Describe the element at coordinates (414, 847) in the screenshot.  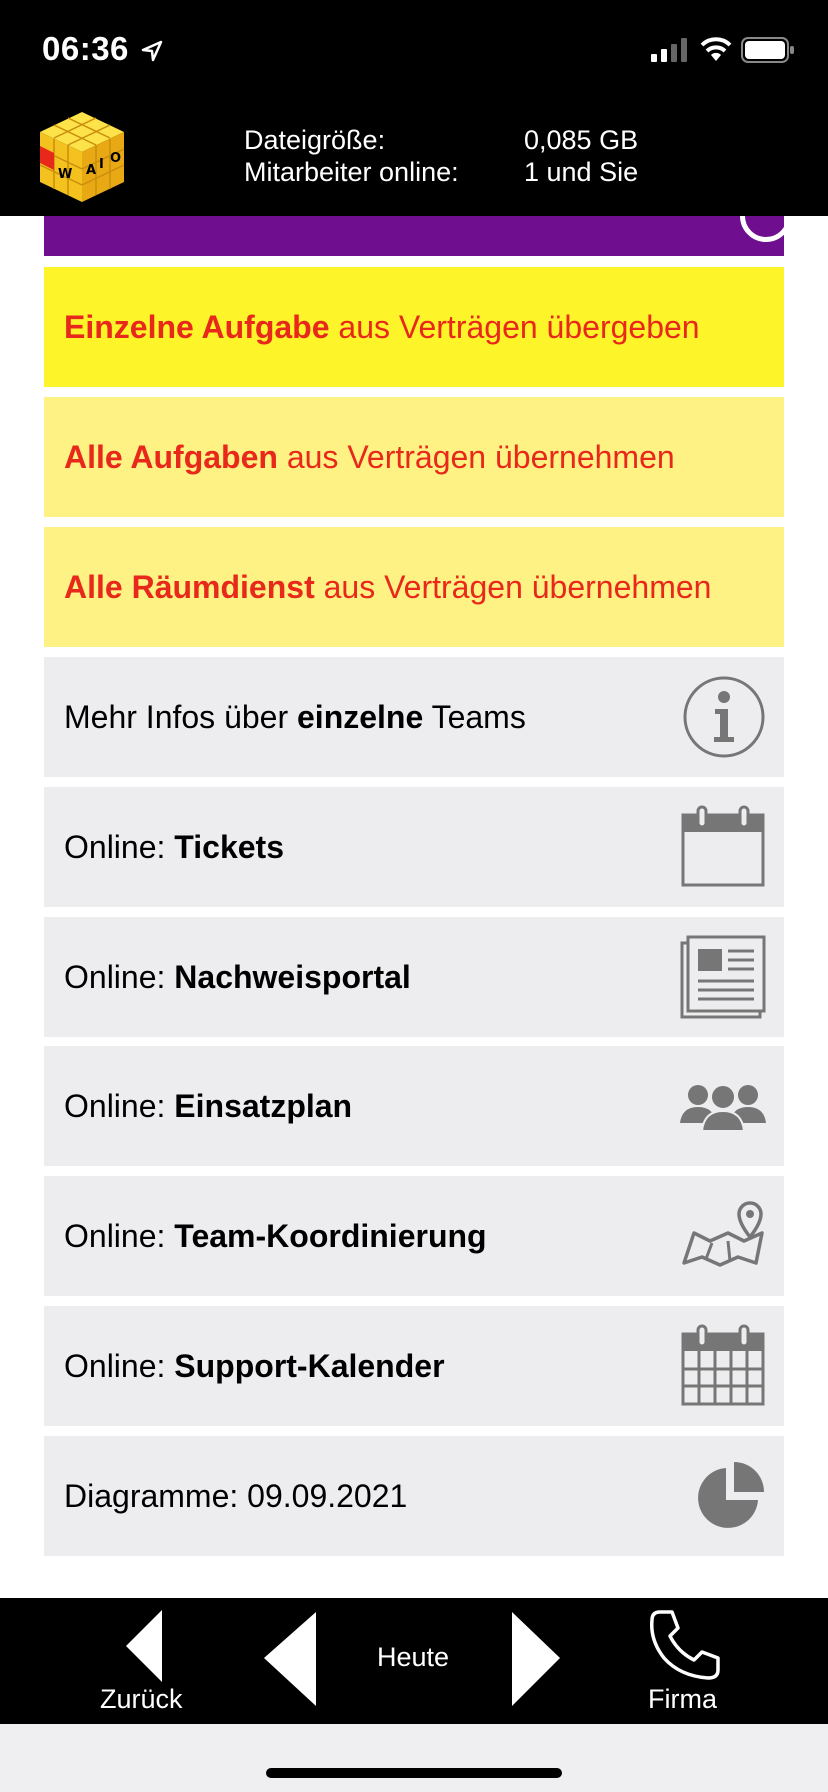
I see `menu-item-tickets: Online: Tickets` at that location.